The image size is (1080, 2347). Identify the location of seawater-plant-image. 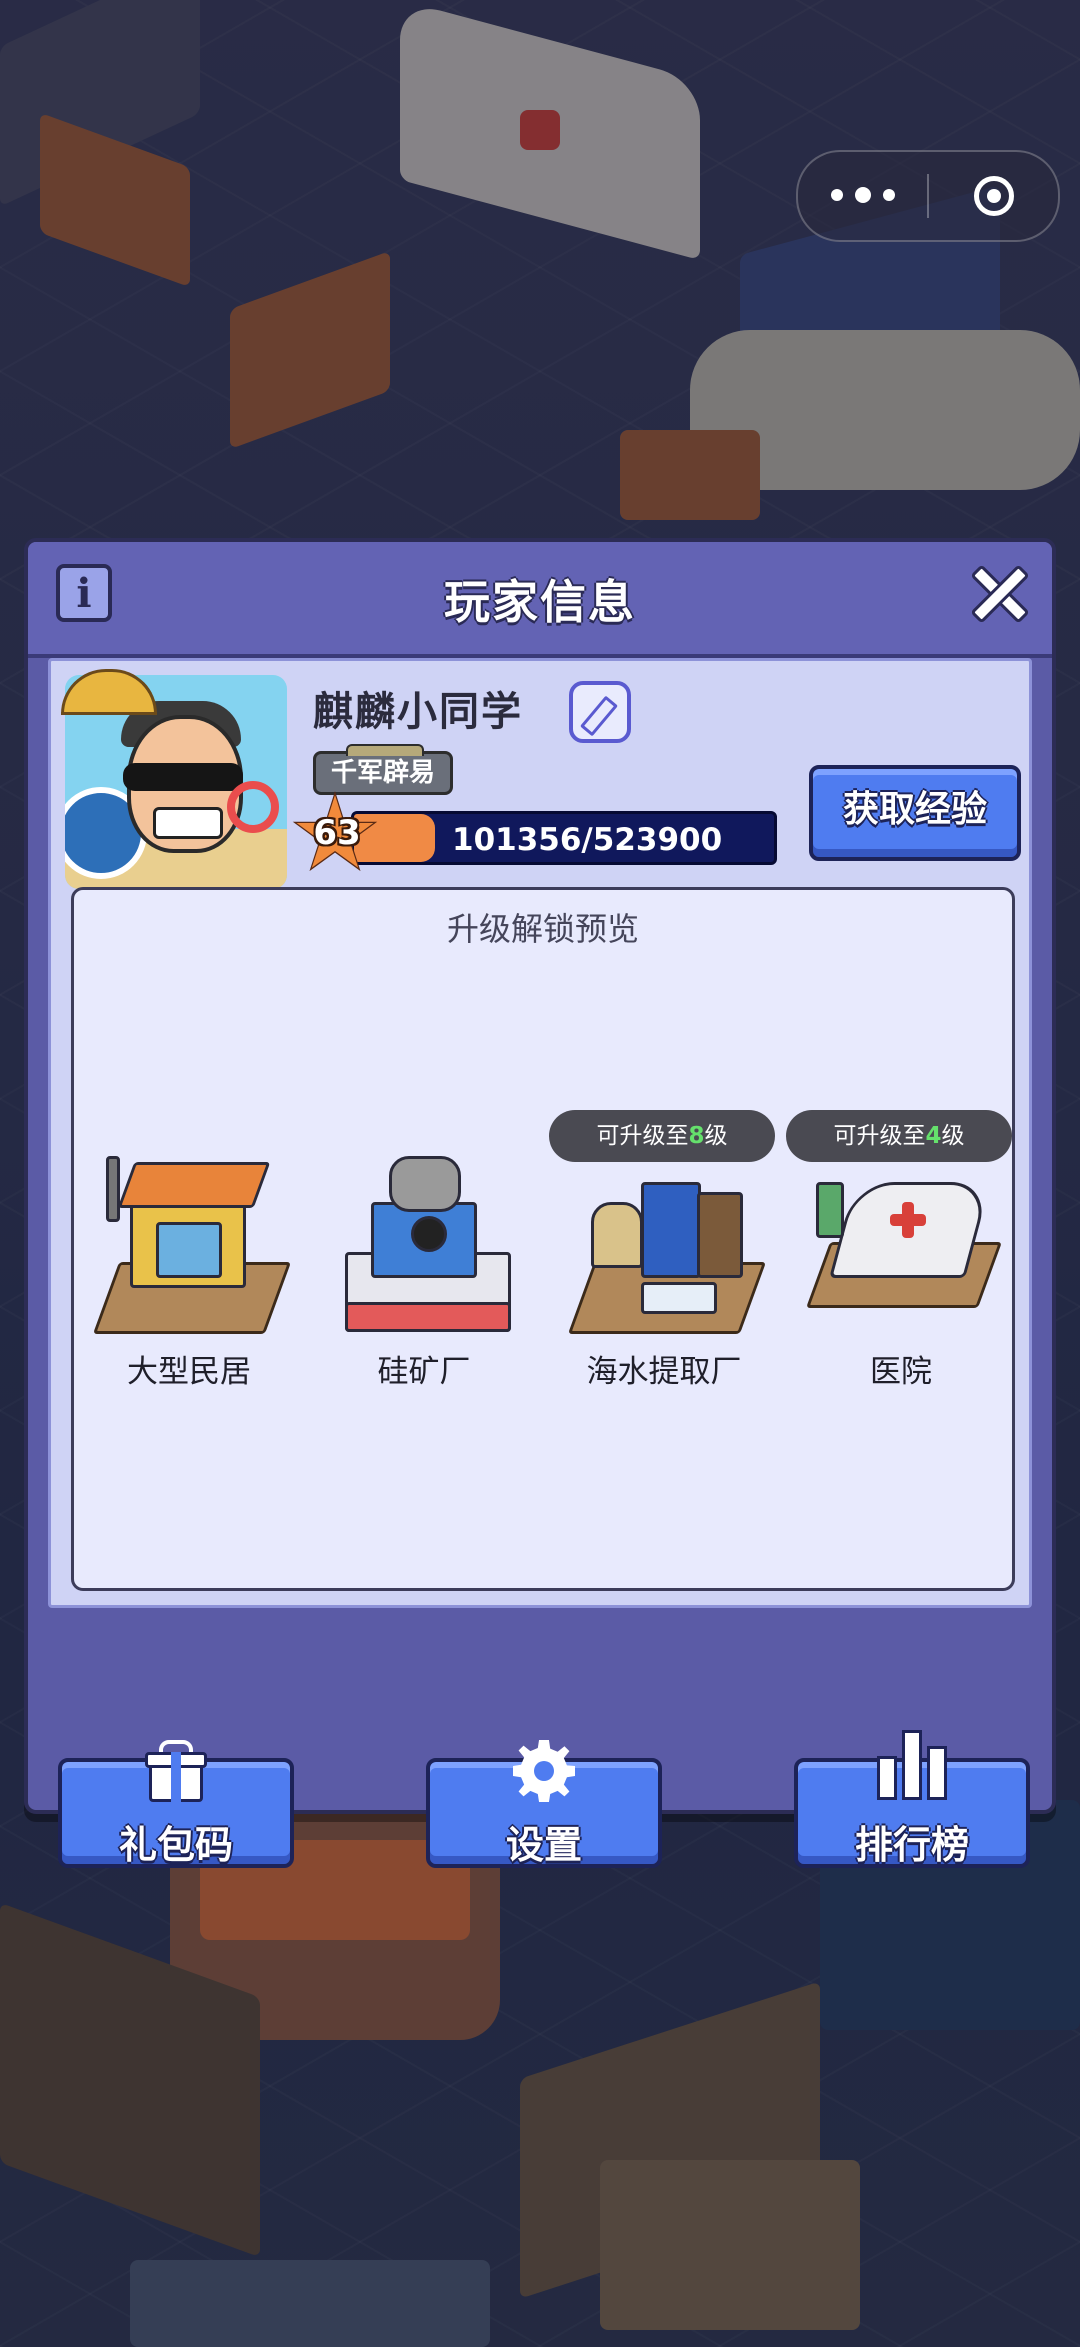
(667, 1243).